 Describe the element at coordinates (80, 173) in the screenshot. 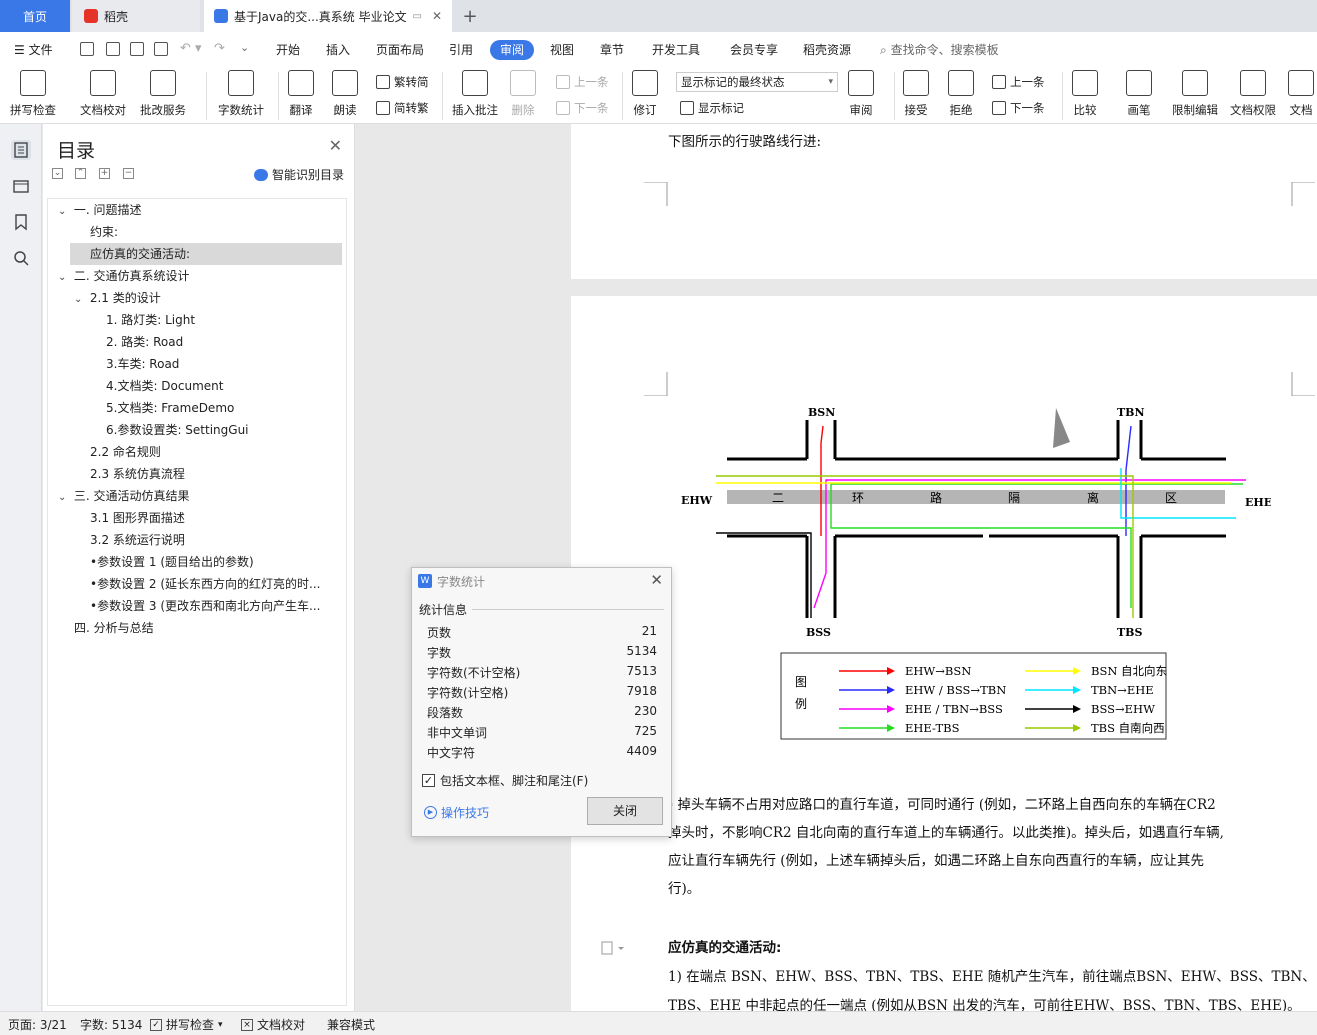

I see `expand-up-icon: ⌃` at that location.